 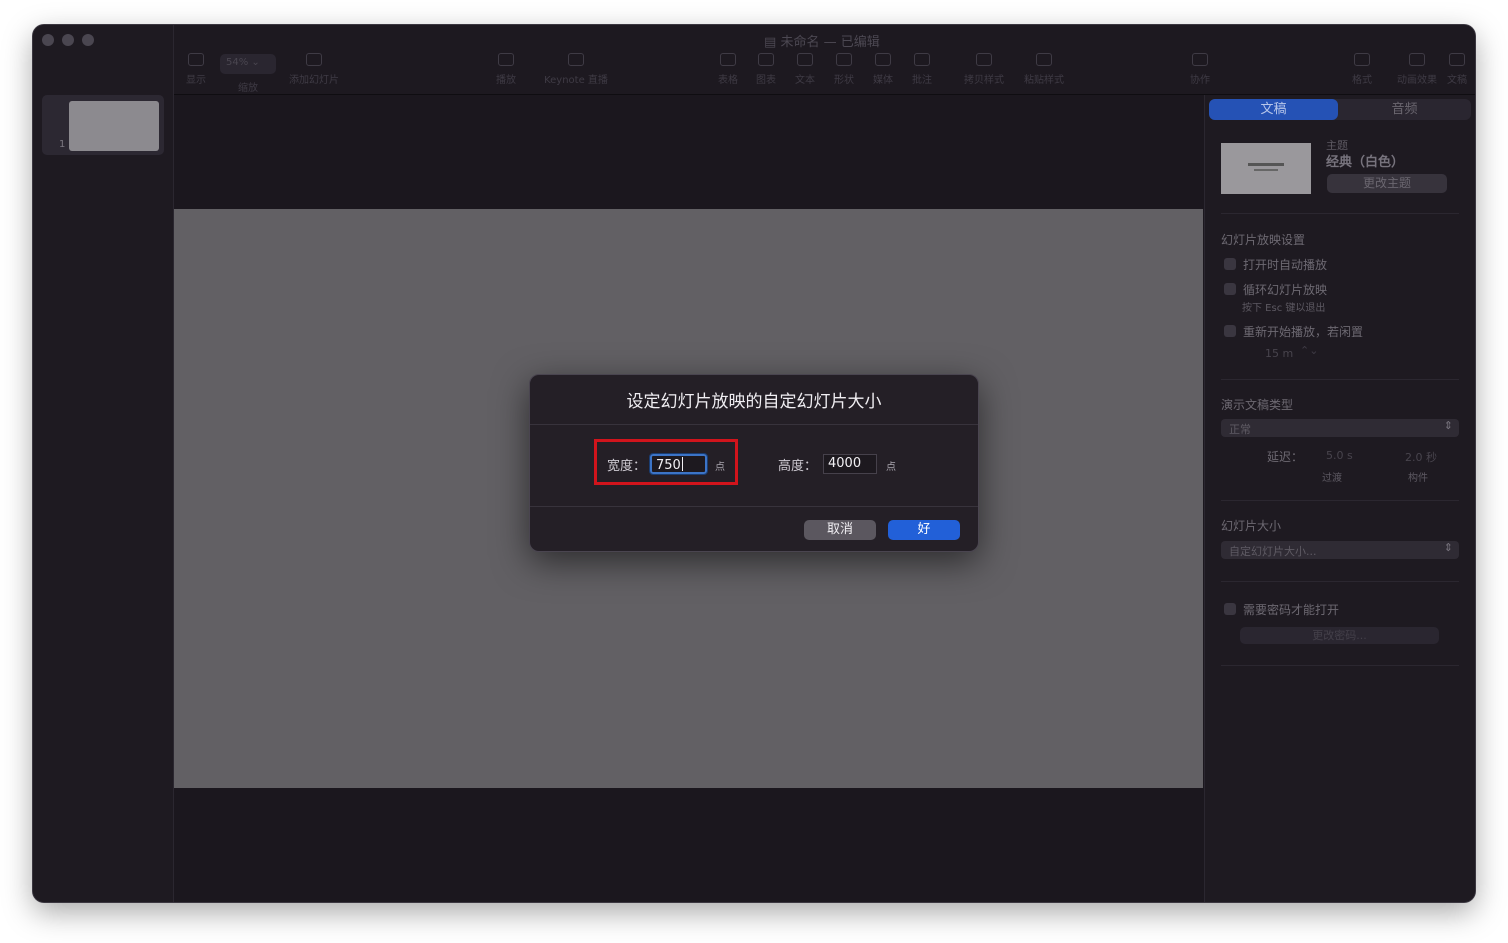 What do you see at coordinates (1257, 405) in the screenshot?
I see `presentation-type-heading: 演示文稿类型` at bounding box center [1257, 405].